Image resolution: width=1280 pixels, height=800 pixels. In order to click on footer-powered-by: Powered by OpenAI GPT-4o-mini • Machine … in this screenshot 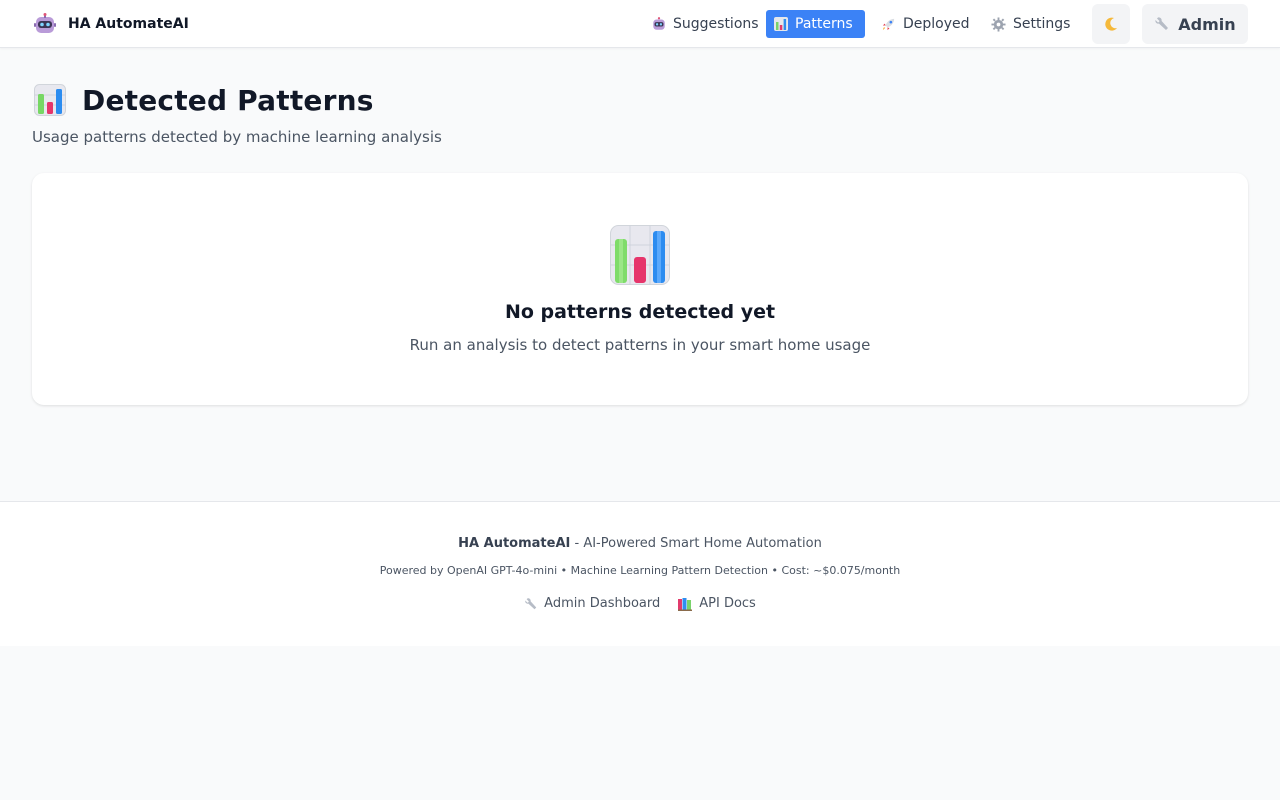, I will do `click(640, 570)`.